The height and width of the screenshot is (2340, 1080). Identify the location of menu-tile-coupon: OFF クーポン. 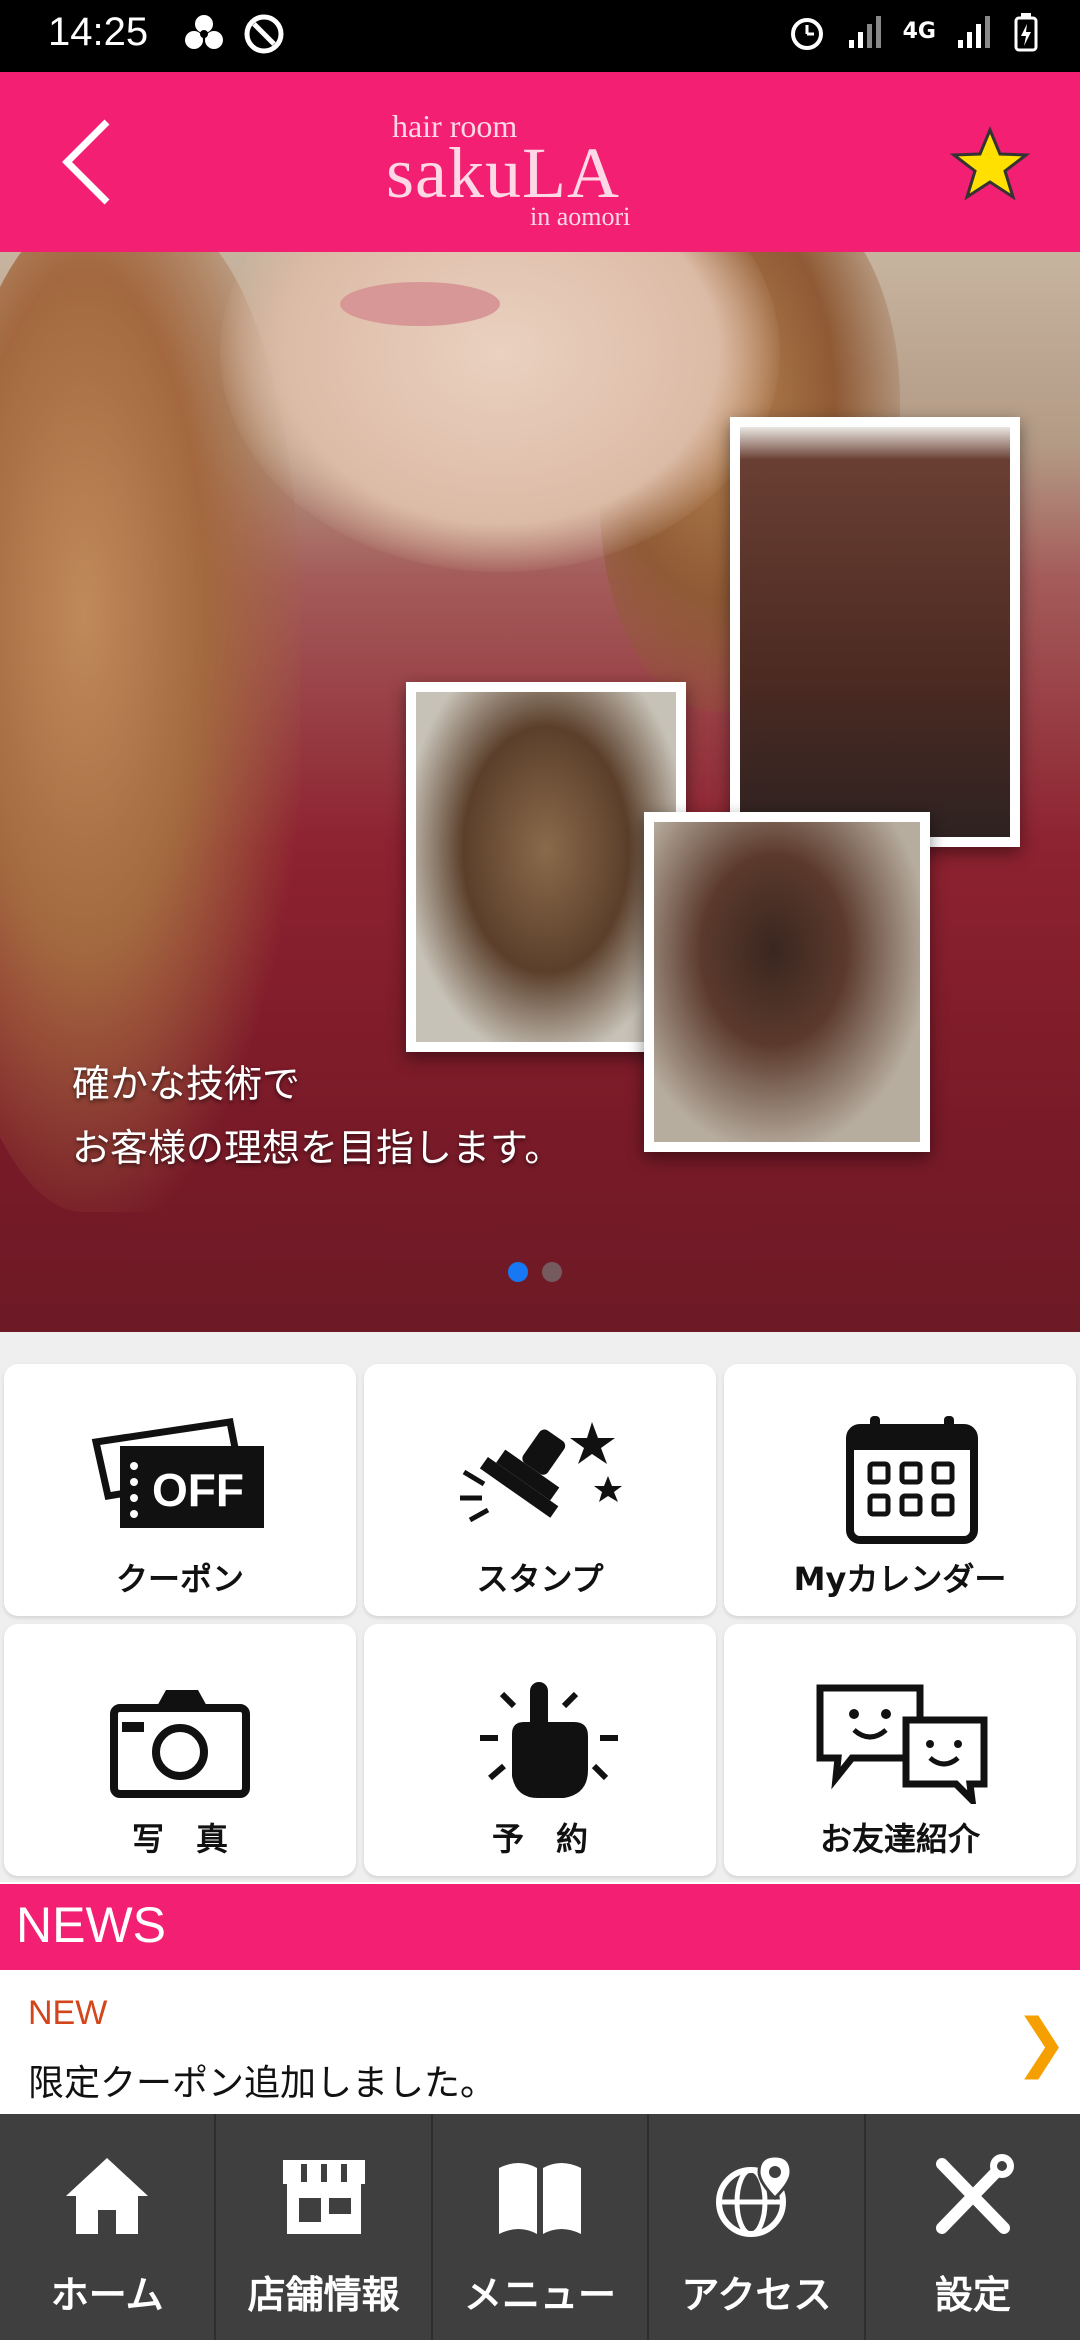
(180, 1490).